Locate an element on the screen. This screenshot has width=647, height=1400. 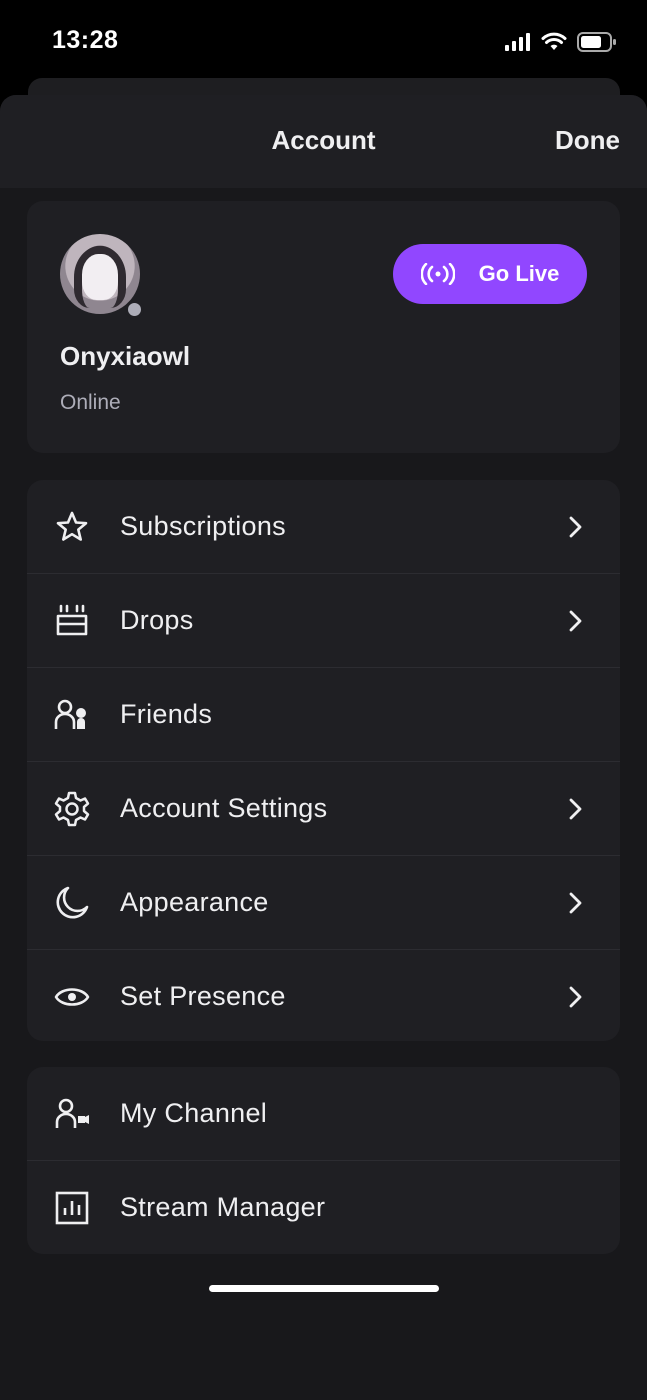
menu-item-account-settings: Account Settings is located at coordinates (323, 808).